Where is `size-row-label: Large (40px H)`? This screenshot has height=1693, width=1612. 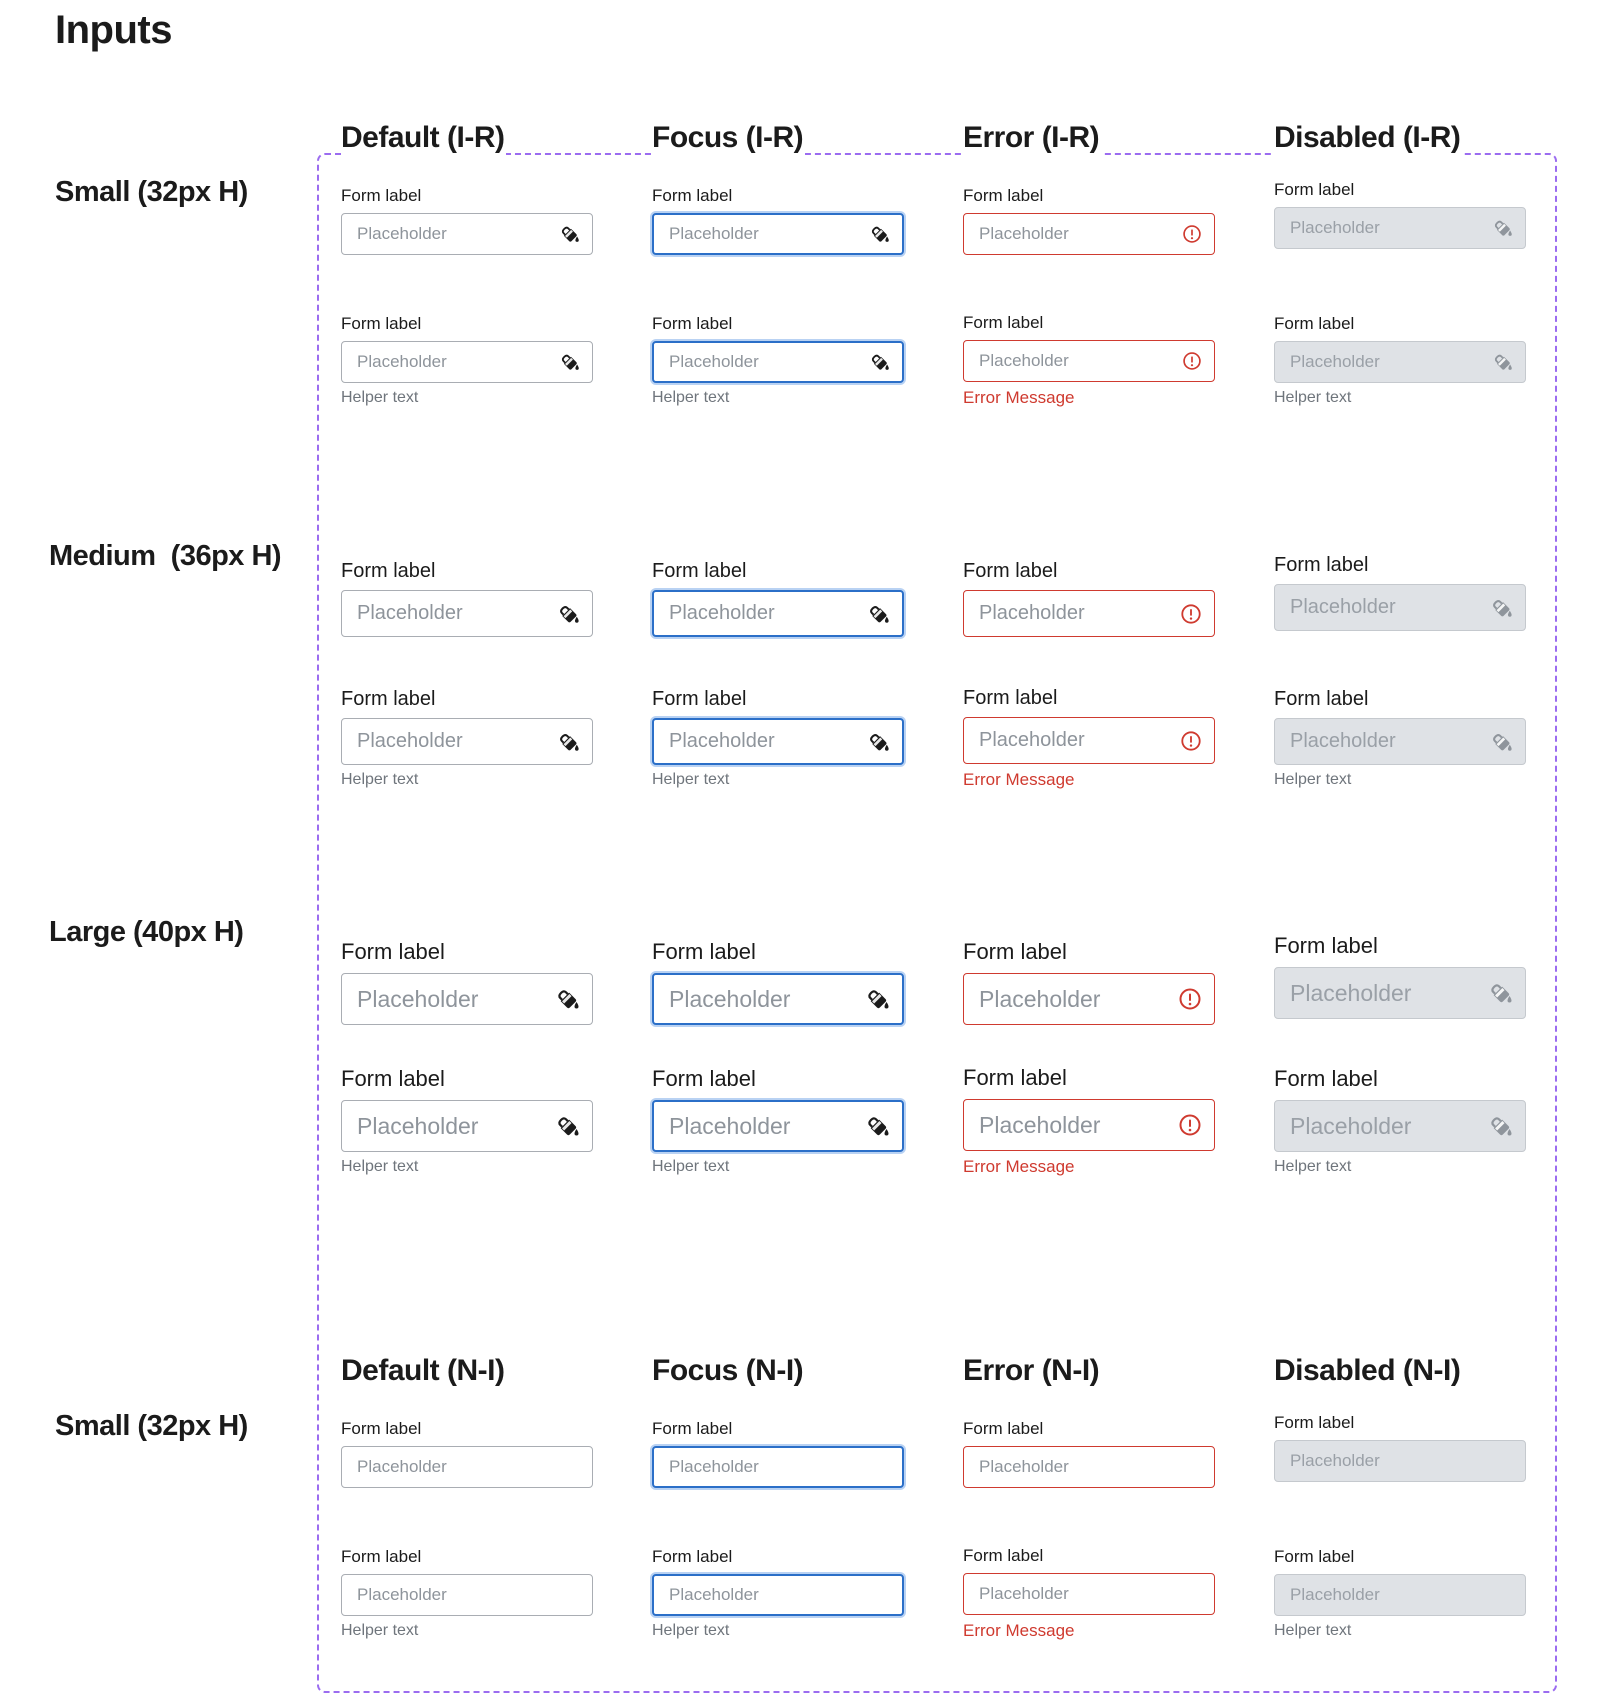 size-row-label: Large (40px H) is located at coordinates (146, 932).